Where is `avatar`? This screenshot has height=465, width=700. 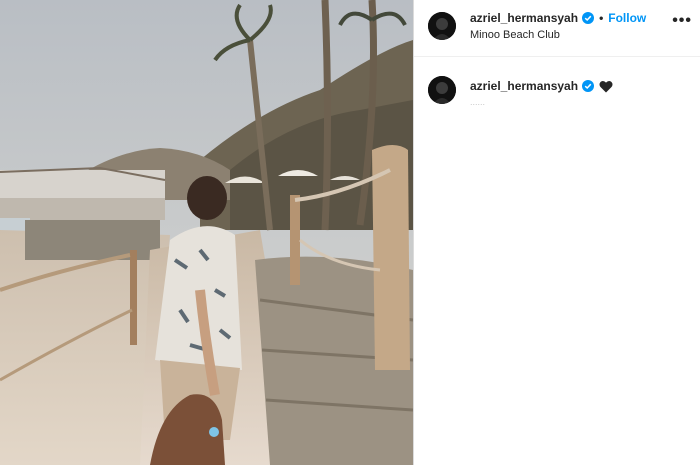
avatar is located at coordinates (442, 26).